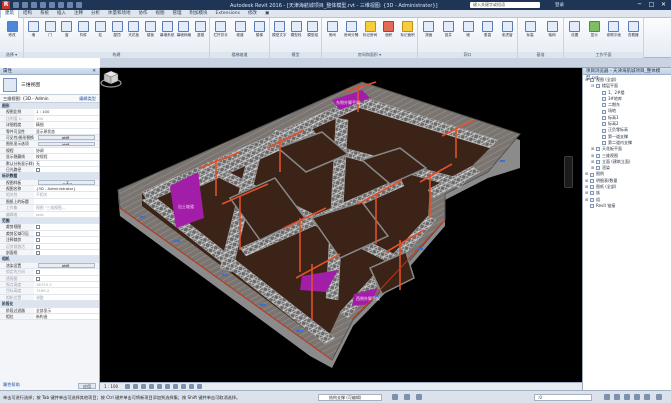 This screenshot has width=671, height=403. What do you see at coordinates (607, 397) in the screenshot?
I see `select-links-icon` at bounding box center [607, 397].